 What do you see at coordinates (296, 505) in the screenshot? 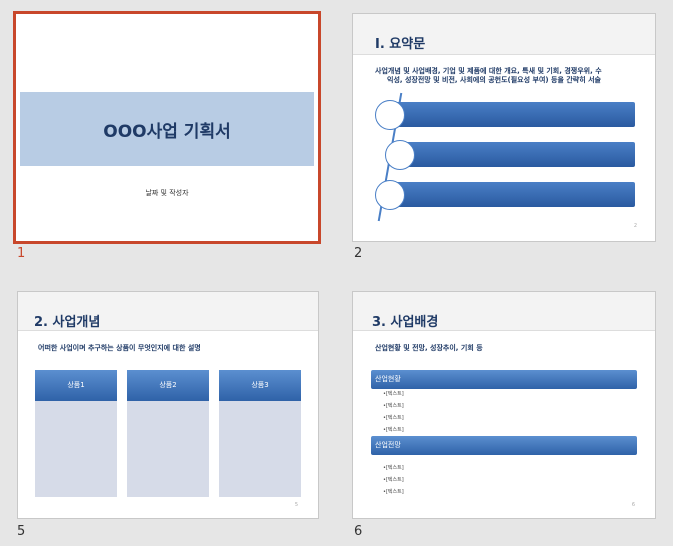
I see `page-number: 5` at bounding box center [296, 505].